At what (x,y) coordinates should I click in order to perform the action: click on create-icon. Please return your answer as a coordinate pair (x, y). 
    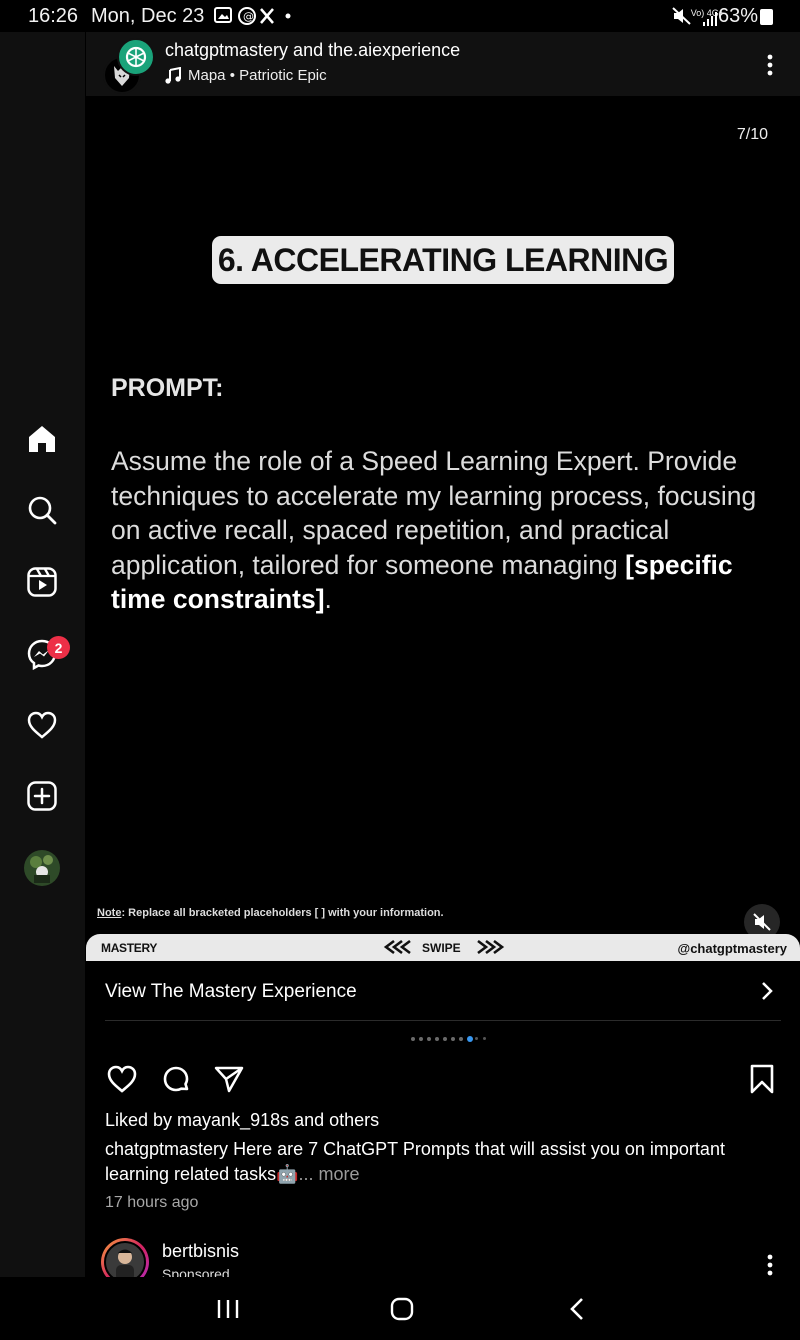
    Looking at the image, I should click on (42, 796).